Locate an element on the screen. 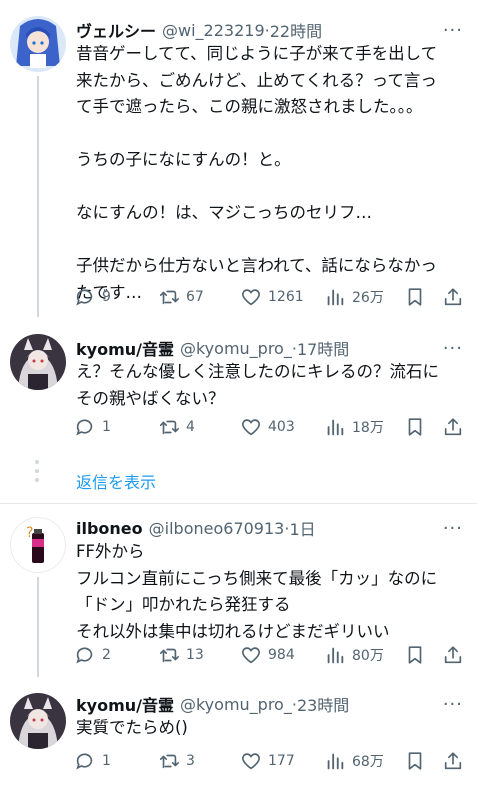 Image resolution: width=477 pixels, height=800 pixels. text-line: 来たから、ごめんけど、止めてくれる？って言っ is located at coordinates (256, 80).